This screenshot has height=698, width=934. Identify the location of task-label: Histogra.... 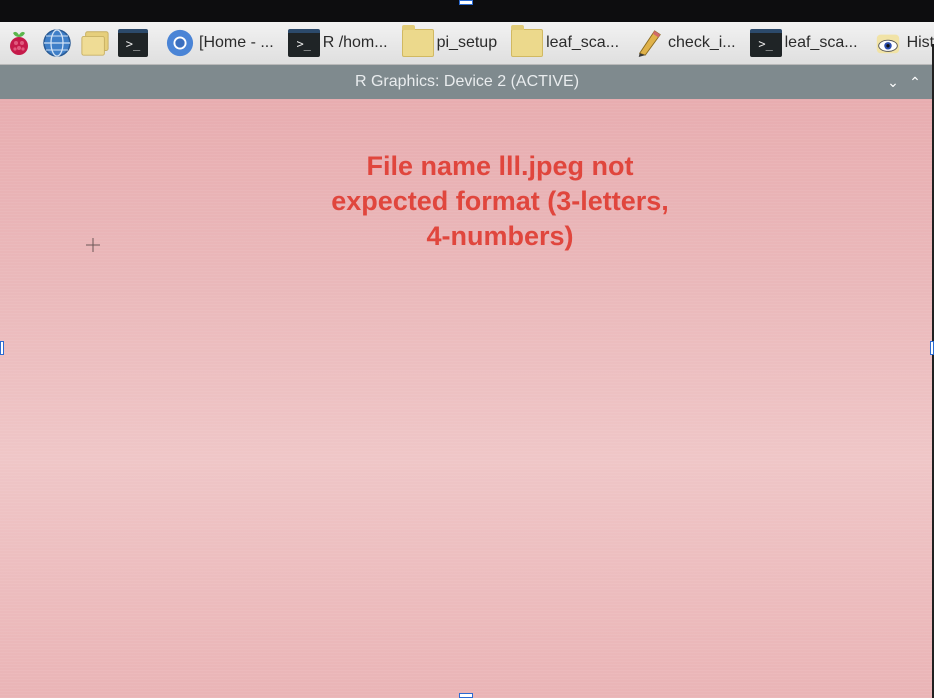
(920, 42).